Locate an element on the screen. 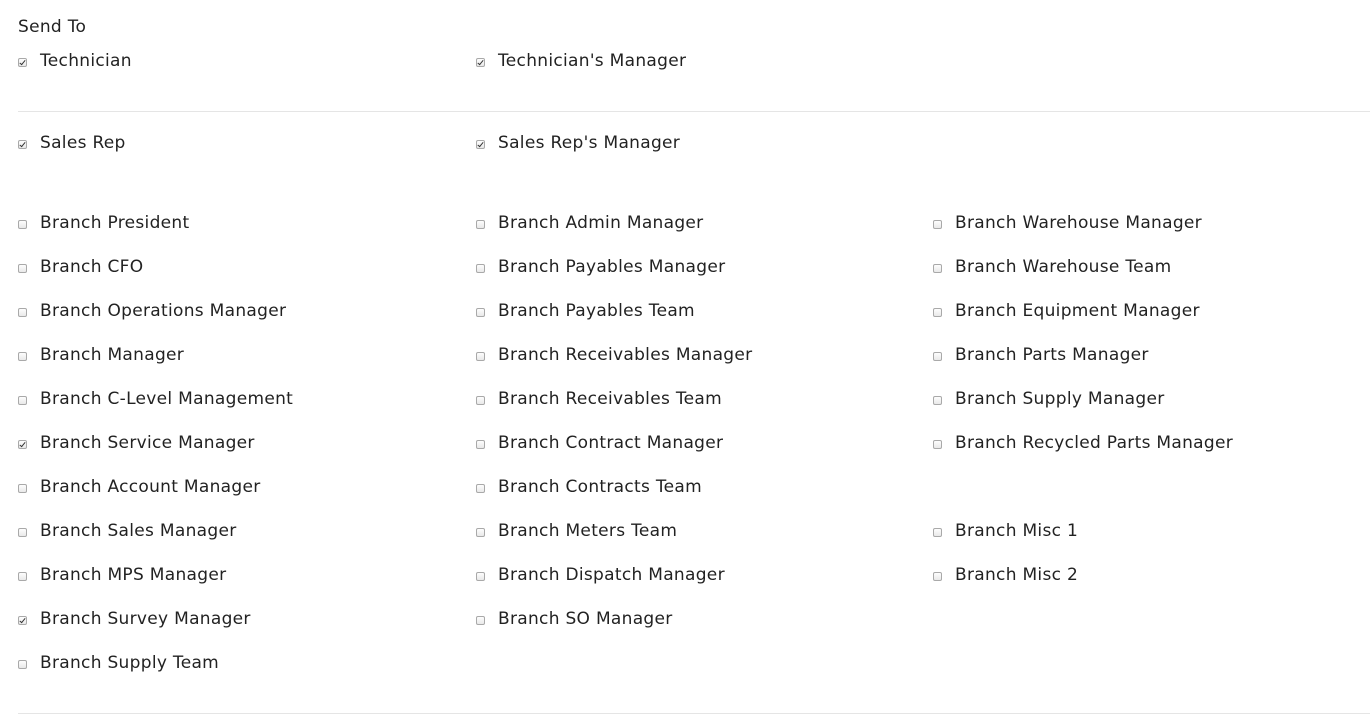  option-branch-admin-manager: Branch Admin Manager is located at coordinates (589, 227).